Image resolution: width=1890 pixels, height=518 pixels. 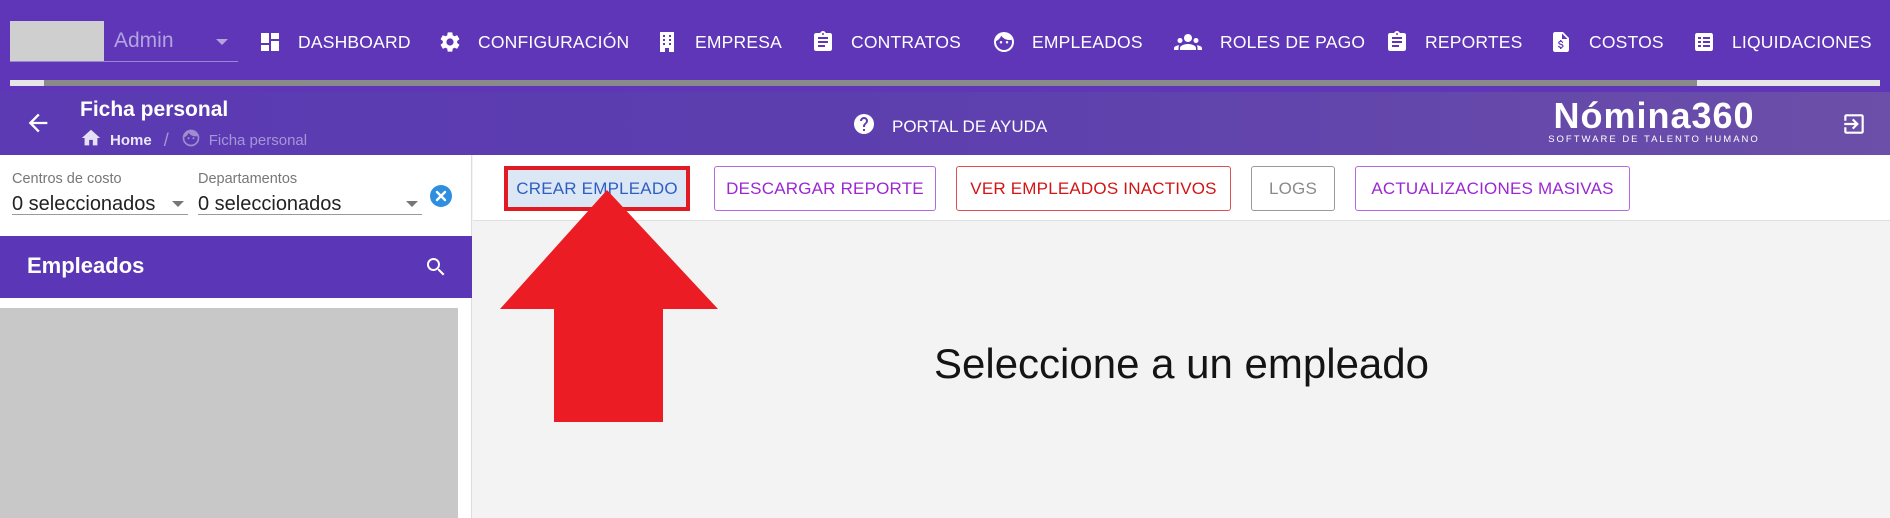 I want to click on employees-panel-header: Empleados, so click(x=236, y=267).